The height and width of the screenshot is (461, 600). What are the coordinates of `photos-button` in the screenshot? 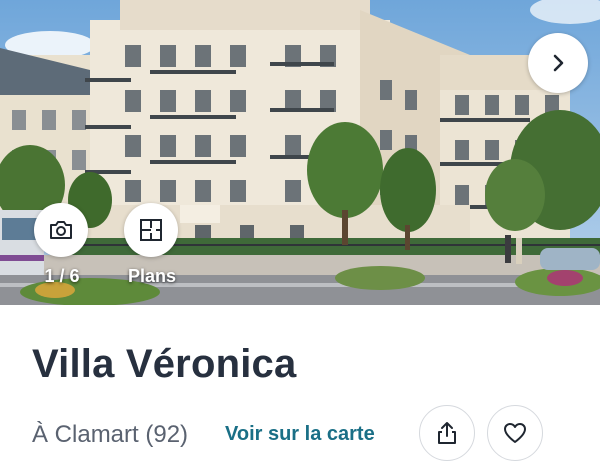 It's located at (61, 230).